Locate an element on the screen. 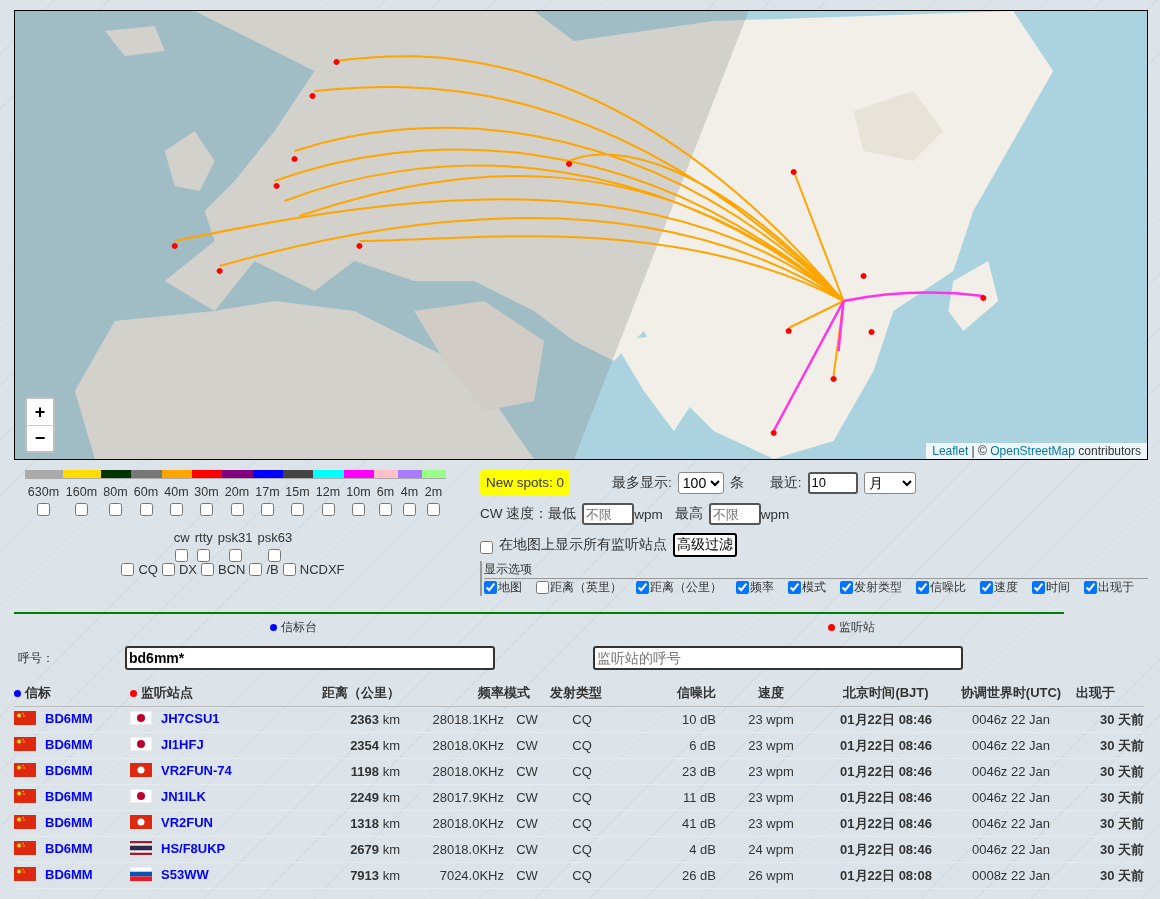 Image resolution: width=1160 pixels, height=899 pixels. option-label: 发射类型 is located at coordinates (878, 587).